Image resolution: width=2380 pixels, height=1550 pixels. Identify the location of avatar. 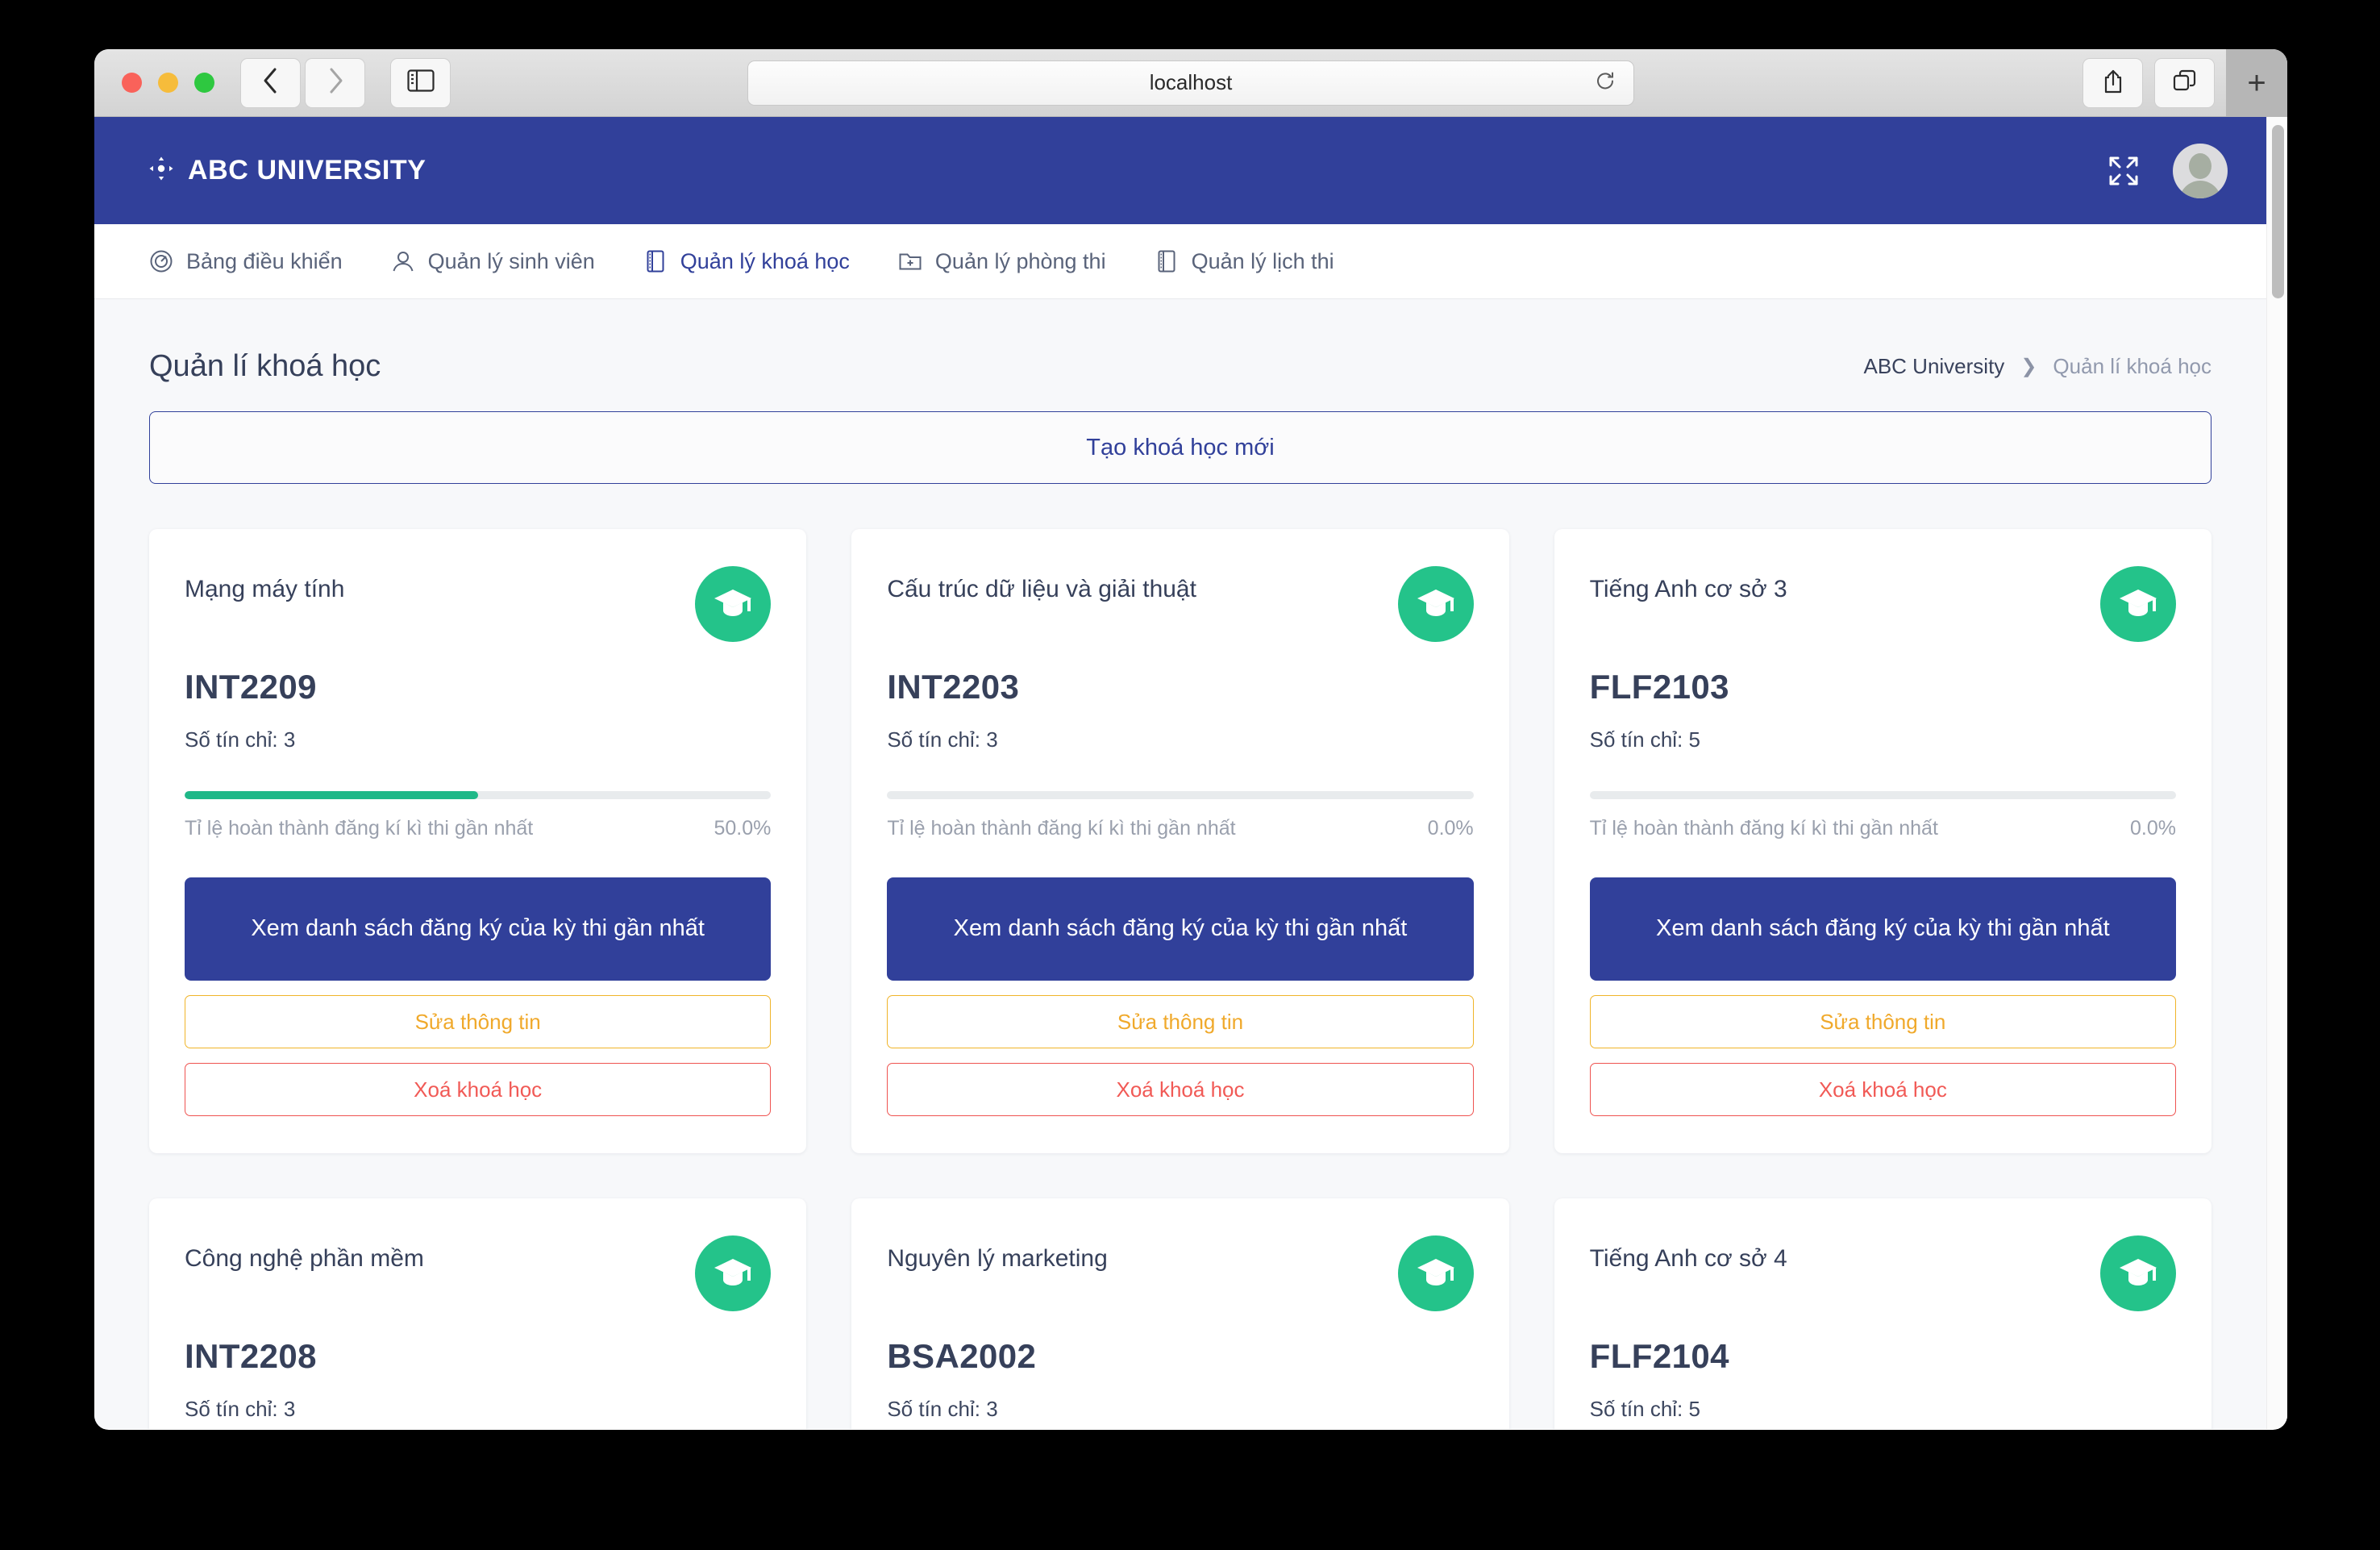
(2200, 170).